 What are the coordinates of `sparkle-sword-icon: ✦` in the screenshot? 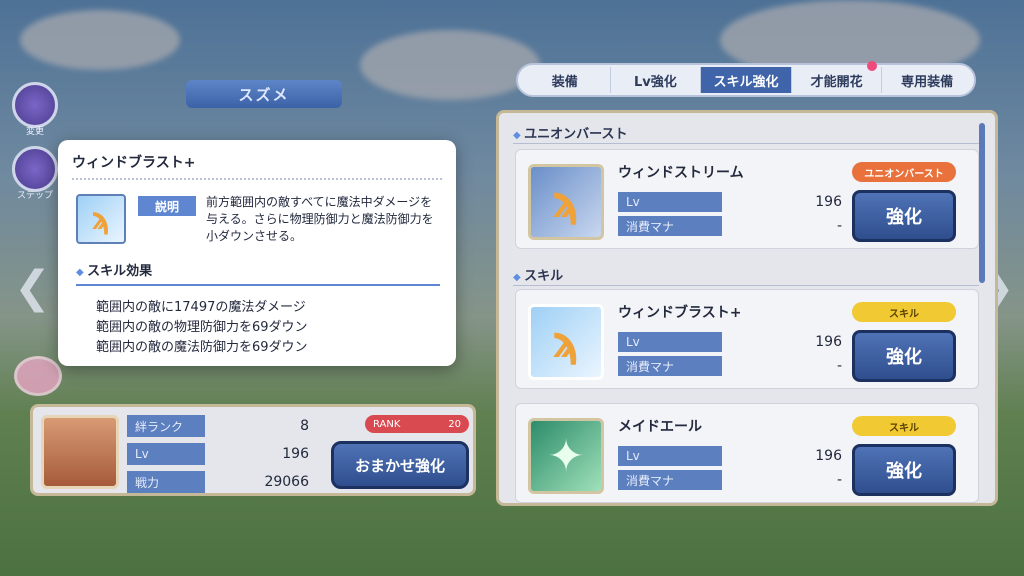 It's located at (566, 456).